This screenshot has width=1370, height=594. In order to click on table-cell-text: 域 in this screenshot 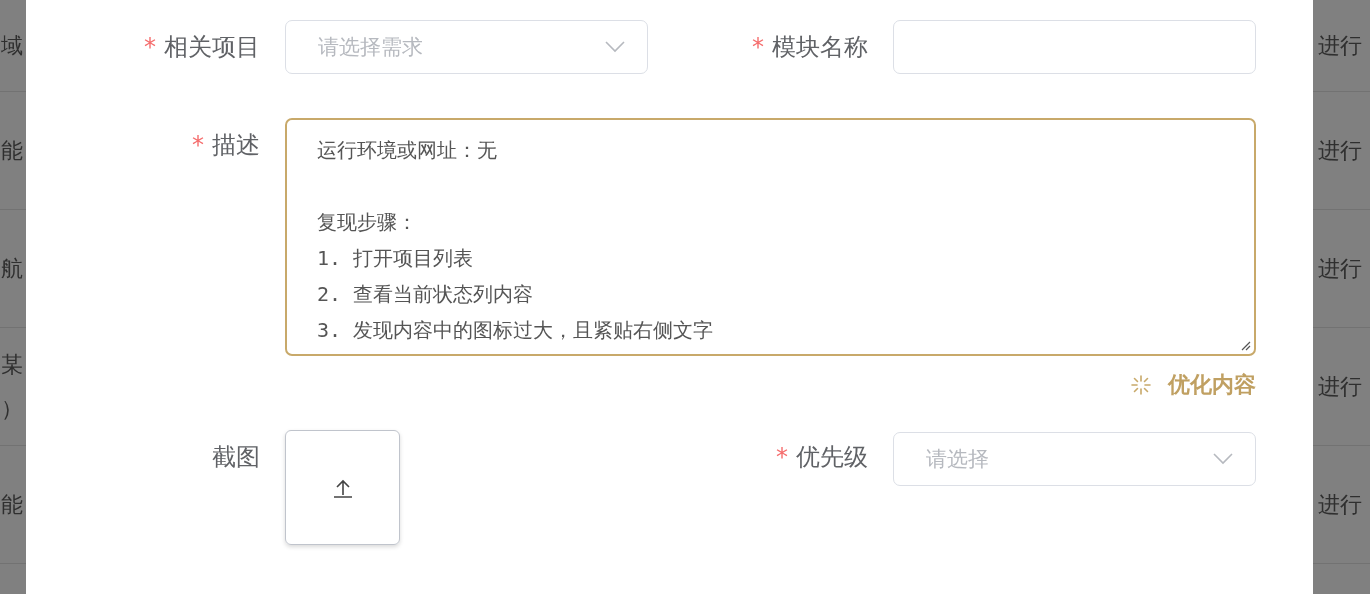, I will do `click(12, 45)`.